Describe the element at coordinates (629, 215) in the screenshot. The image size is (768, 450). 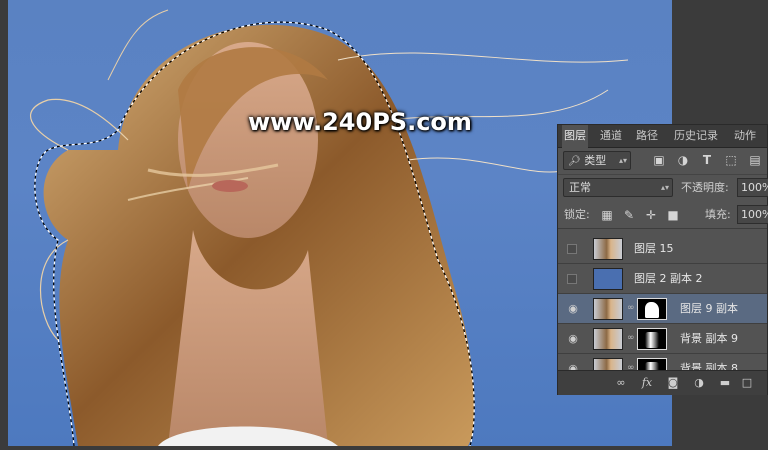
I see `lock-pixels-brush-icon: ✎` at that location.